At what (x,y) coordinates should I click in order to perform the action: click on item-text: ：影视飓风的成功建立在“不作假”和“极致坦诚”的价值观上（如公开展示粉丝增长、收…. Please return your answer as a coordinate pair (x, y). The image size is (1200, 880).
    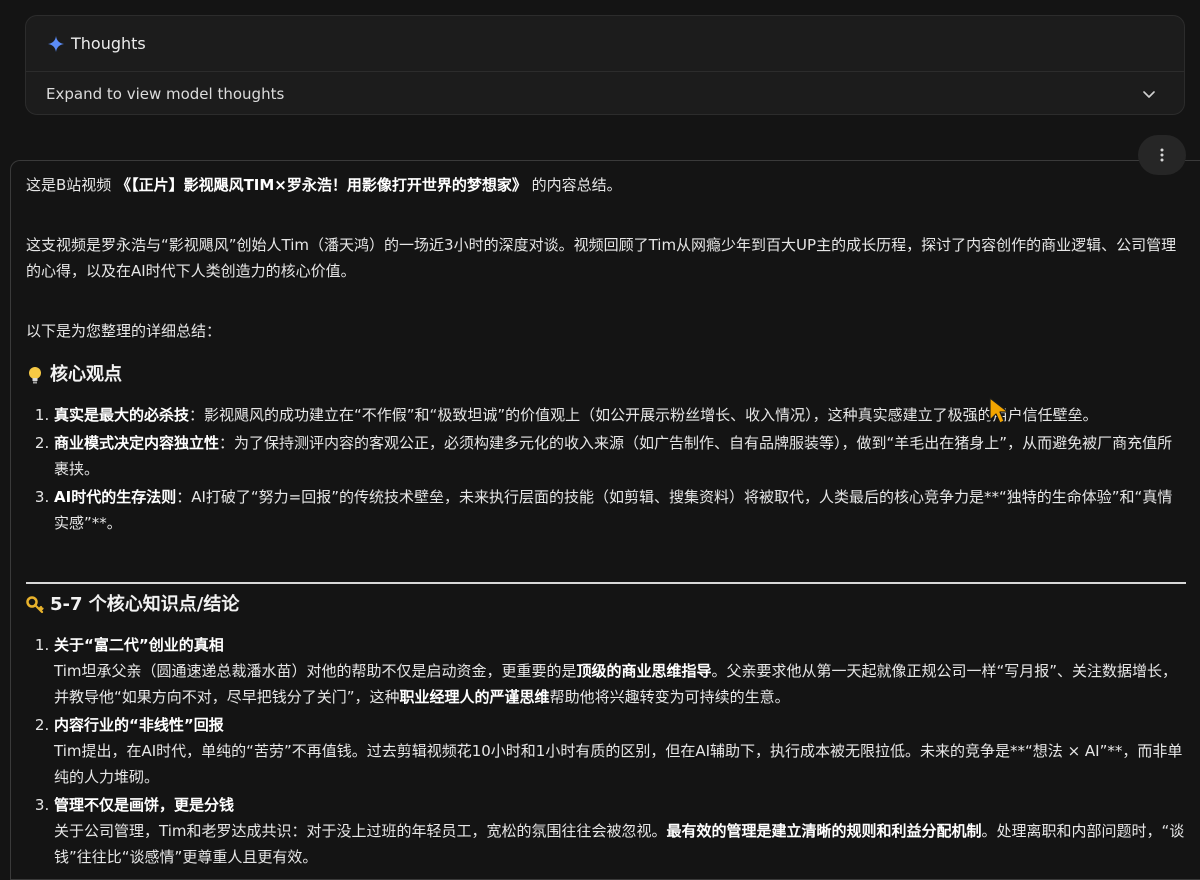
    Looking at the image, I should click on (643, 415).